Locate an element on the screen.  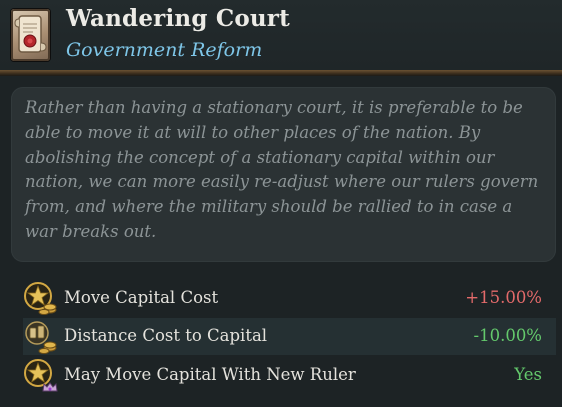
header-divider is located at coordinates (281, 73).